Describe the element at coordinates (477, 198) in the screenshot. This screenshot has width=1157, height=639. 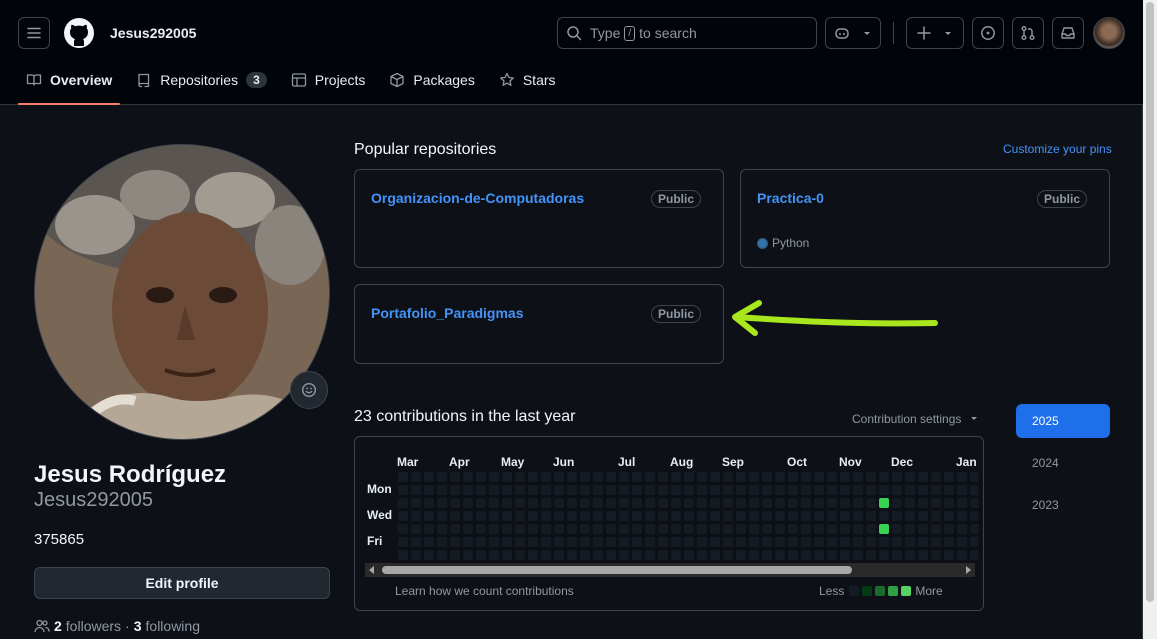
I see `repo-name-link: Organizacion-de-Computadoras` at that location.